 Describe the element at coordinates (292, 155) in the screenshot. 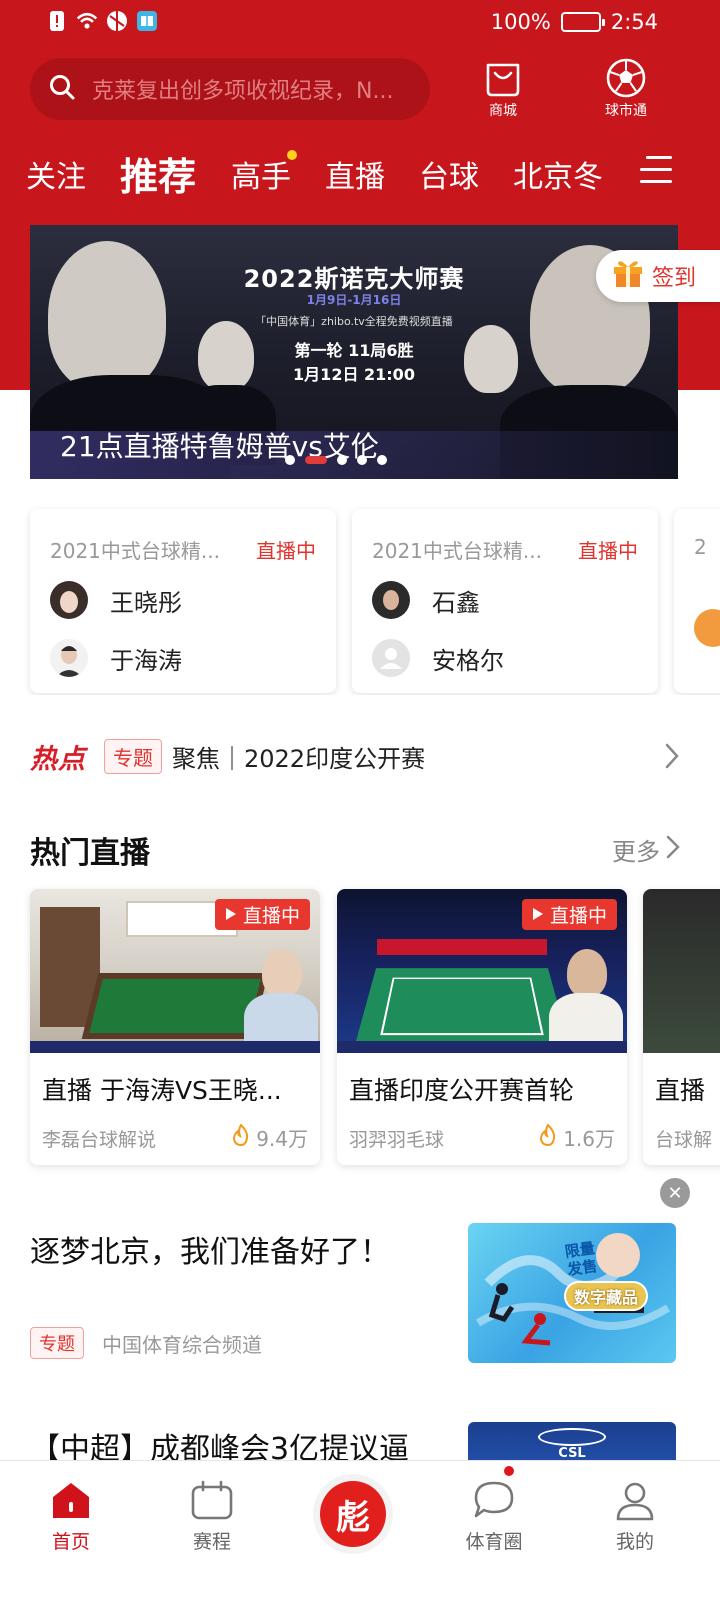

I see `new-dot` at that location.